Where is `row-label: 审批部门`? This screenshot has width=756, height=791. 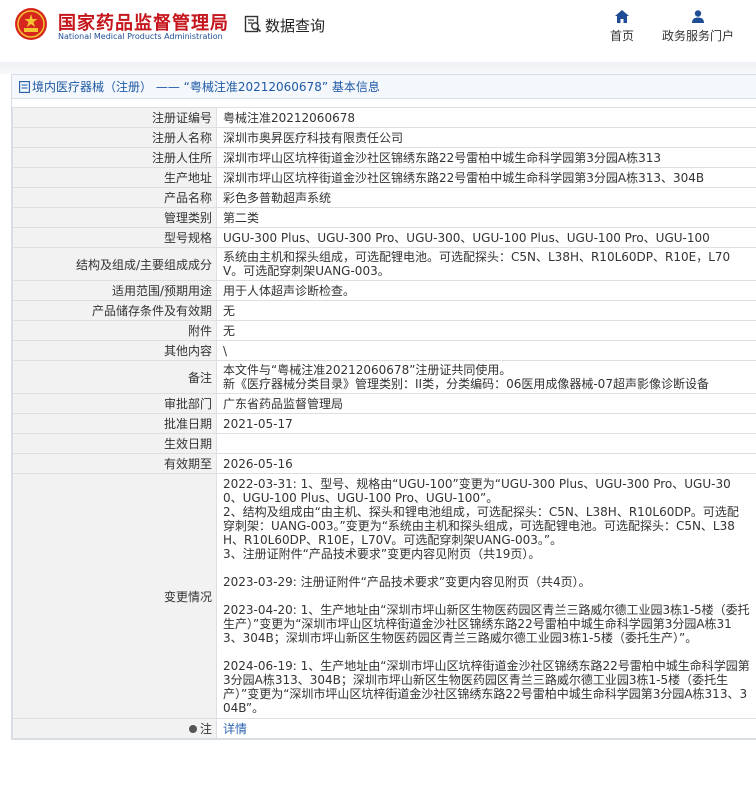
row-label: 审批部门 is located at coordinates (114, 403).